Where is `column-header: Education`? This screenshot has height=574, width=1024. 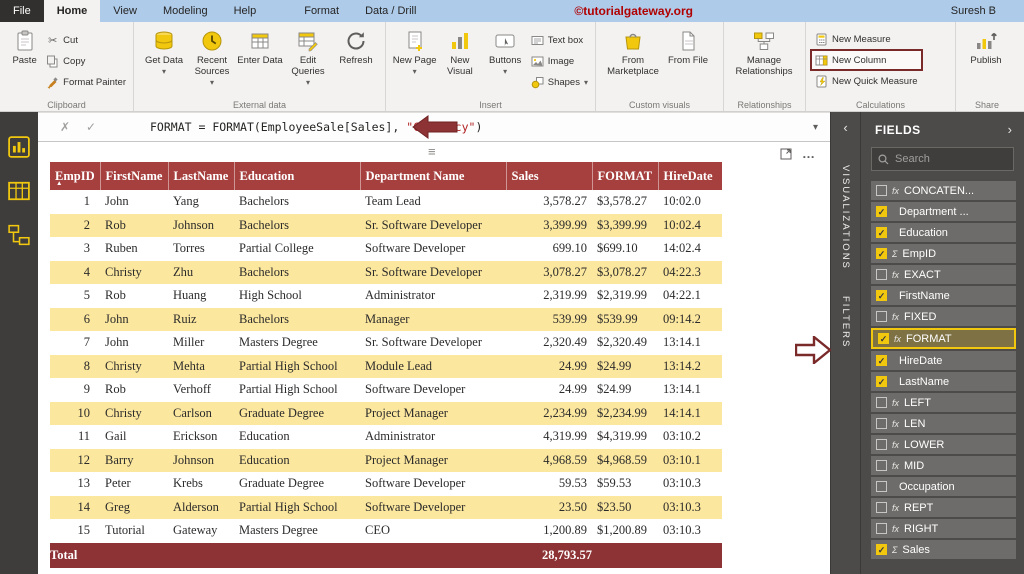 column-header: Education is located at coordinates (297, 176).